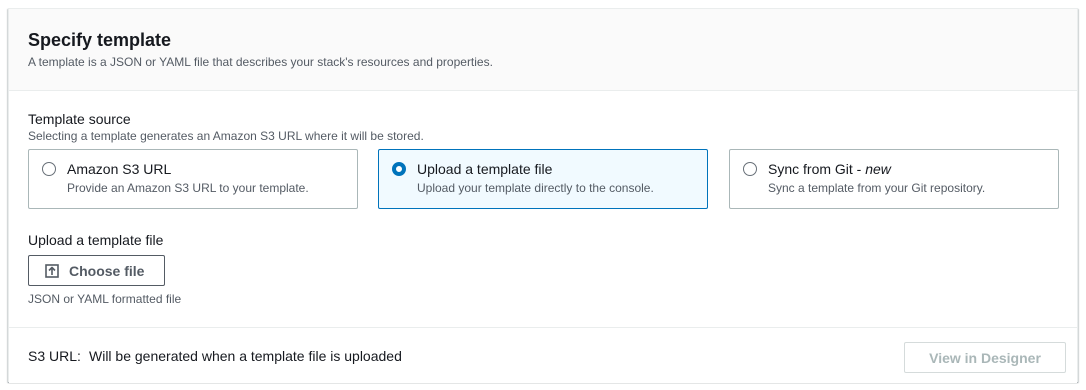 This screenshot has height=390, width=1086. I want to click on upload-template-label: Upload a template file, so click(96, 240).